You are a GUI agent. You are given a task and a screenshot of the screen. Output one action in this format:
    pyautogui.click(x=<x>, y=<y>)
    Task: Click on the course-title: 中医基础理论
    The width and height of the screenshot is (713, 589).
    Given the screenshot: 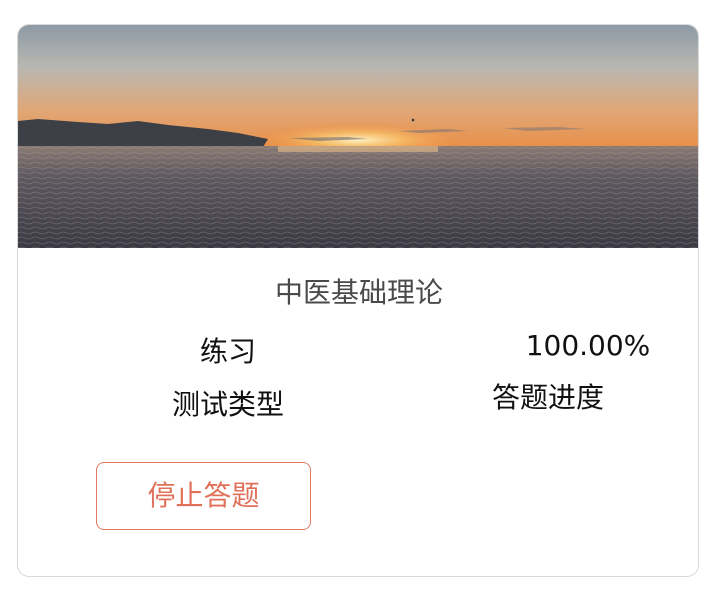 What is the action you would take?
    pyautogui.click(x=358, y=292)
    